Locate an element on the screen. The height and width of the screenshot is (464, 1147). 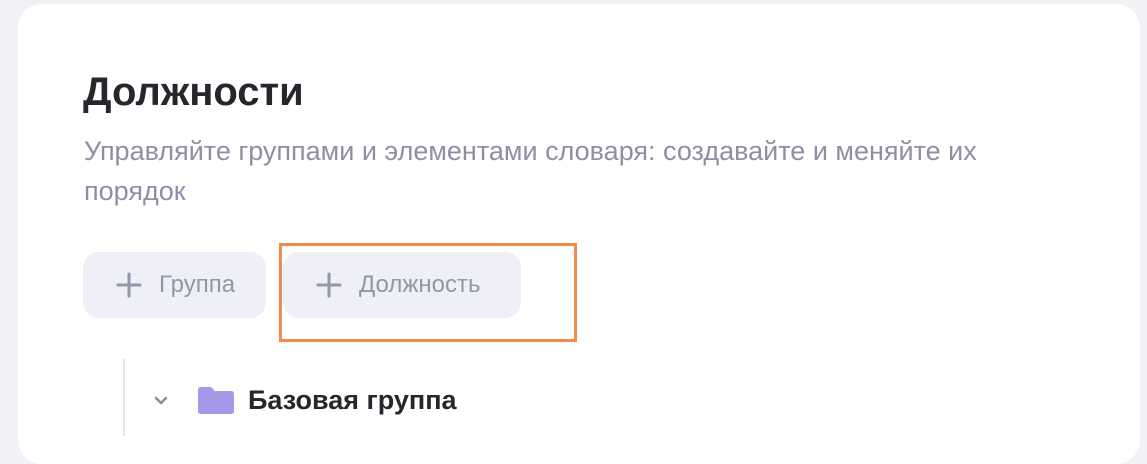
add-group-label: Группа is located at coordinates (197, 284).